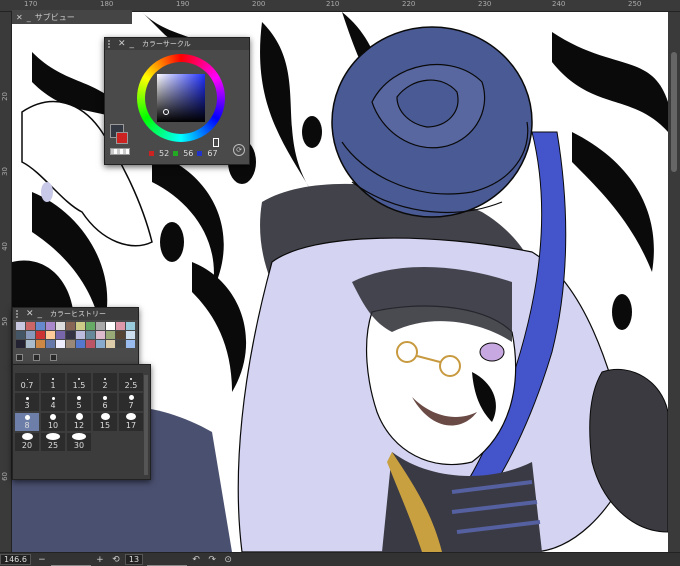 The height and width of the screenshot is (566, 680). I want to click on history-swatch-grid, so click(75, 335).